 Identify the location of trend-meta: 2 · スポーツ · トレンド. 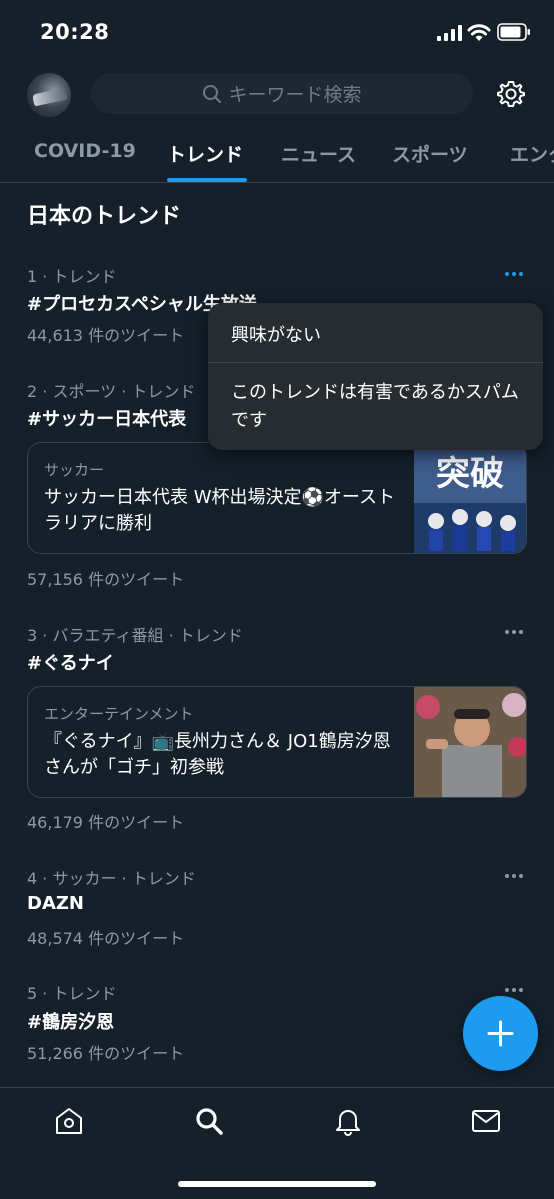
(111, 391).